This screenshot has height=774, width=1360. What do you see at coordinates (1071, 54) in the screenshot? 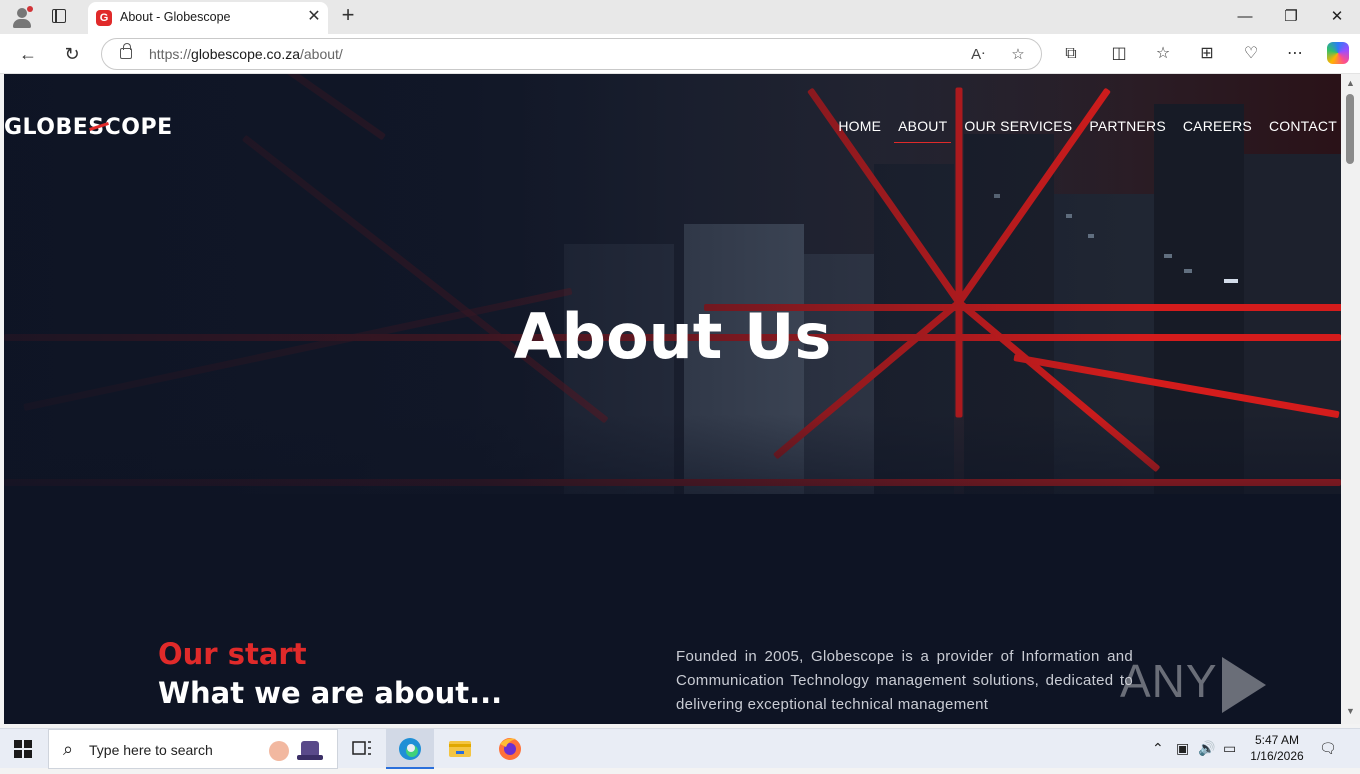
I see `extensions-icon: ⧉` at bounding box center [1071, 54].